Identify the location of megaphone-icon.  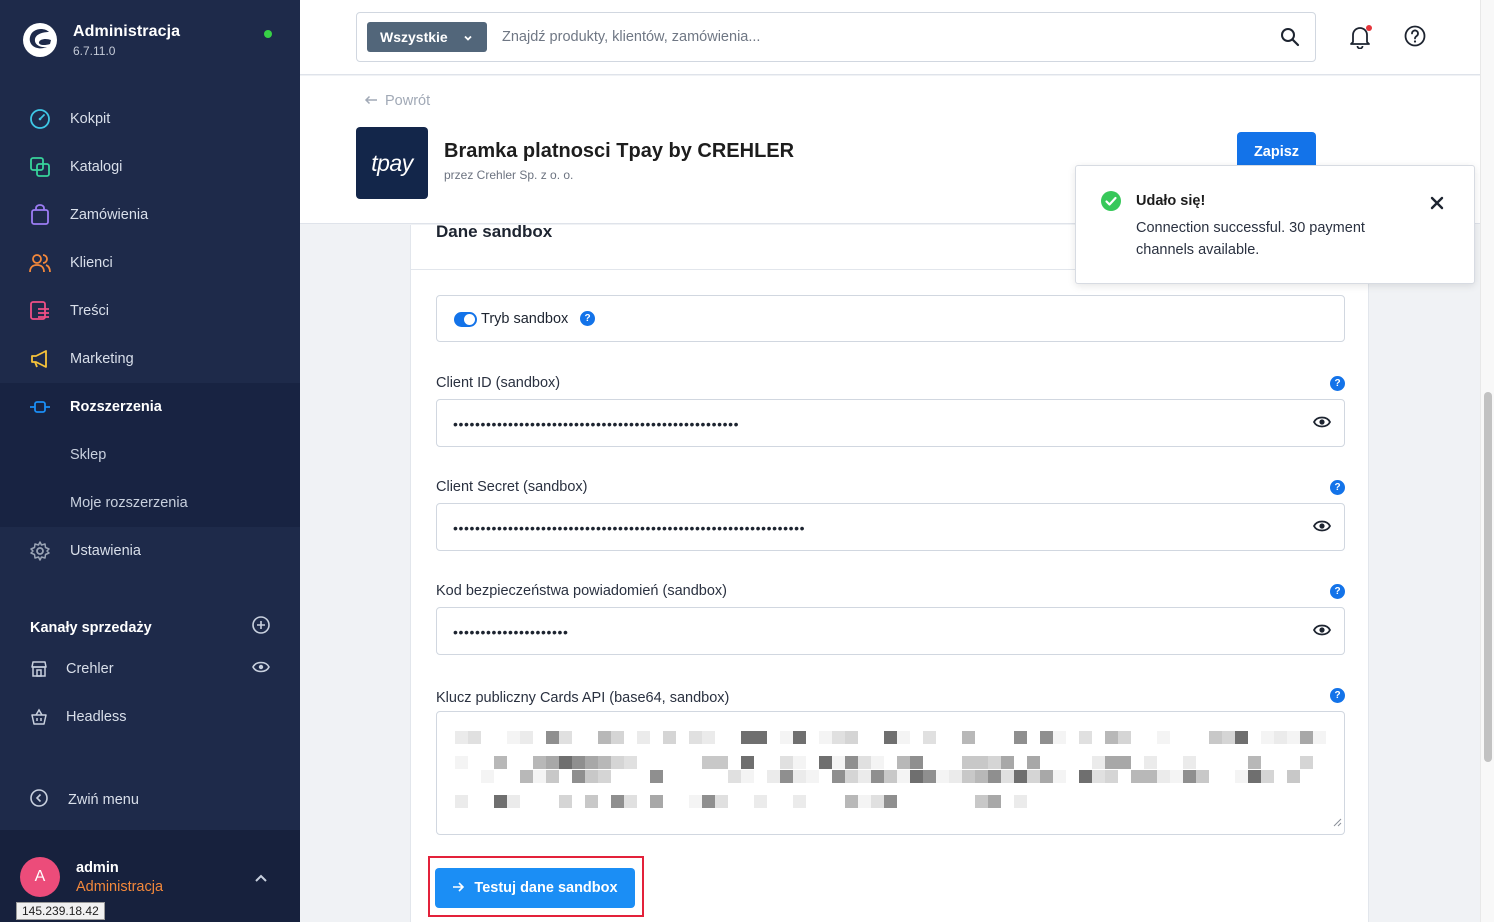
(40, 359).